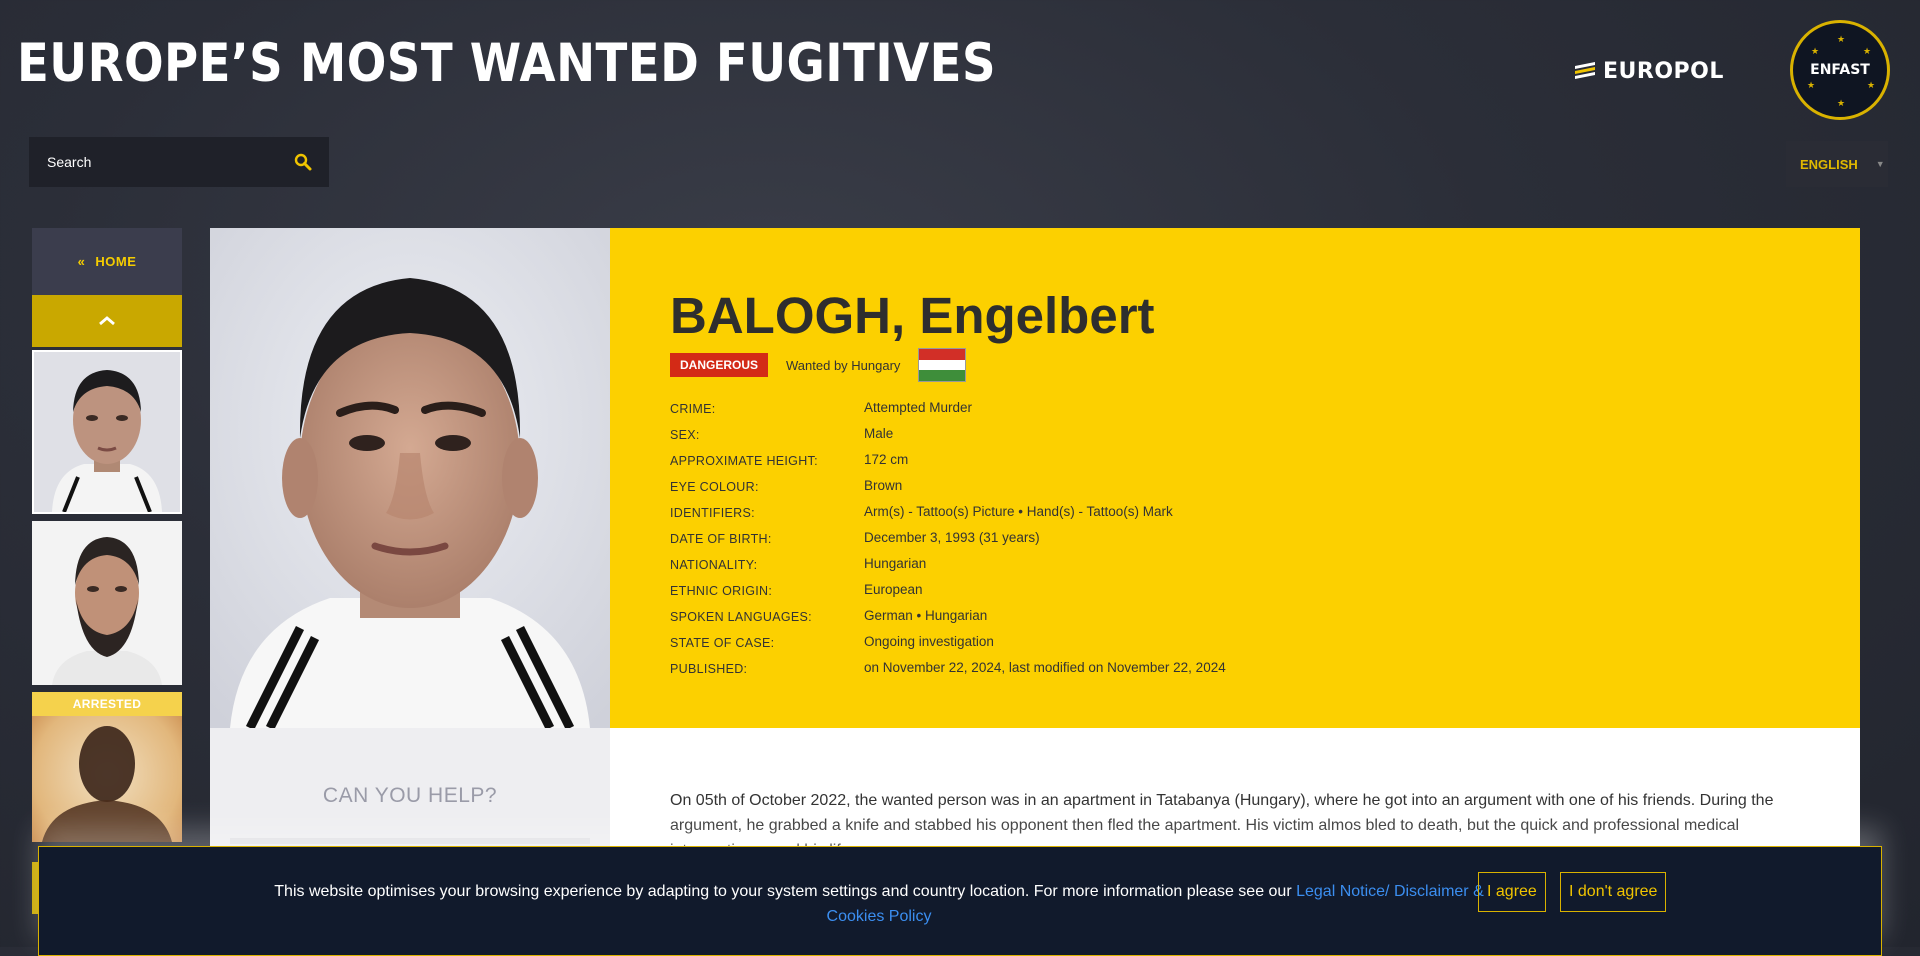  Describe the element at coordinates (1829, 164) in the screenshot. I see `language-selected: ENGLISH` at that location.